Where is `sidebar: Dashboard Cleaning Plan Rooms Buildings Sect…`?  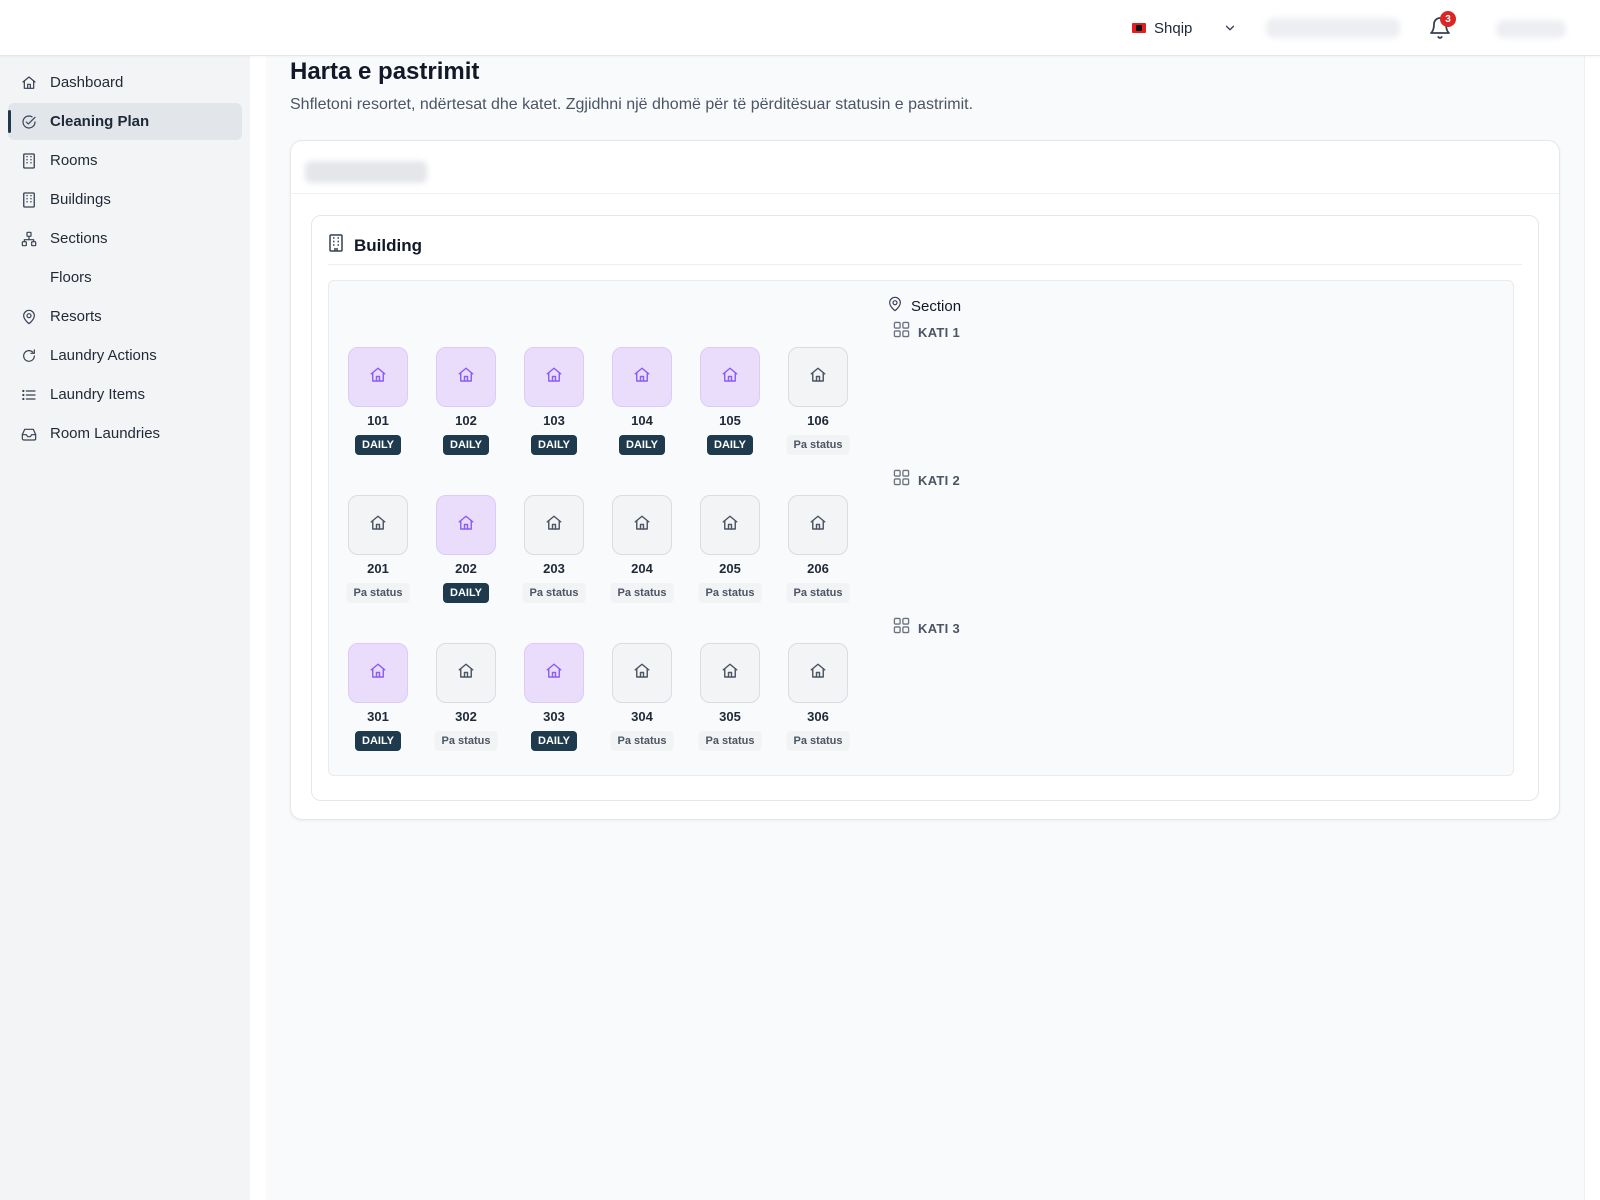 sidebar: Dashboard Cleaning Plan Rooms Buildings Sect… is located at coordinates (125, 628).